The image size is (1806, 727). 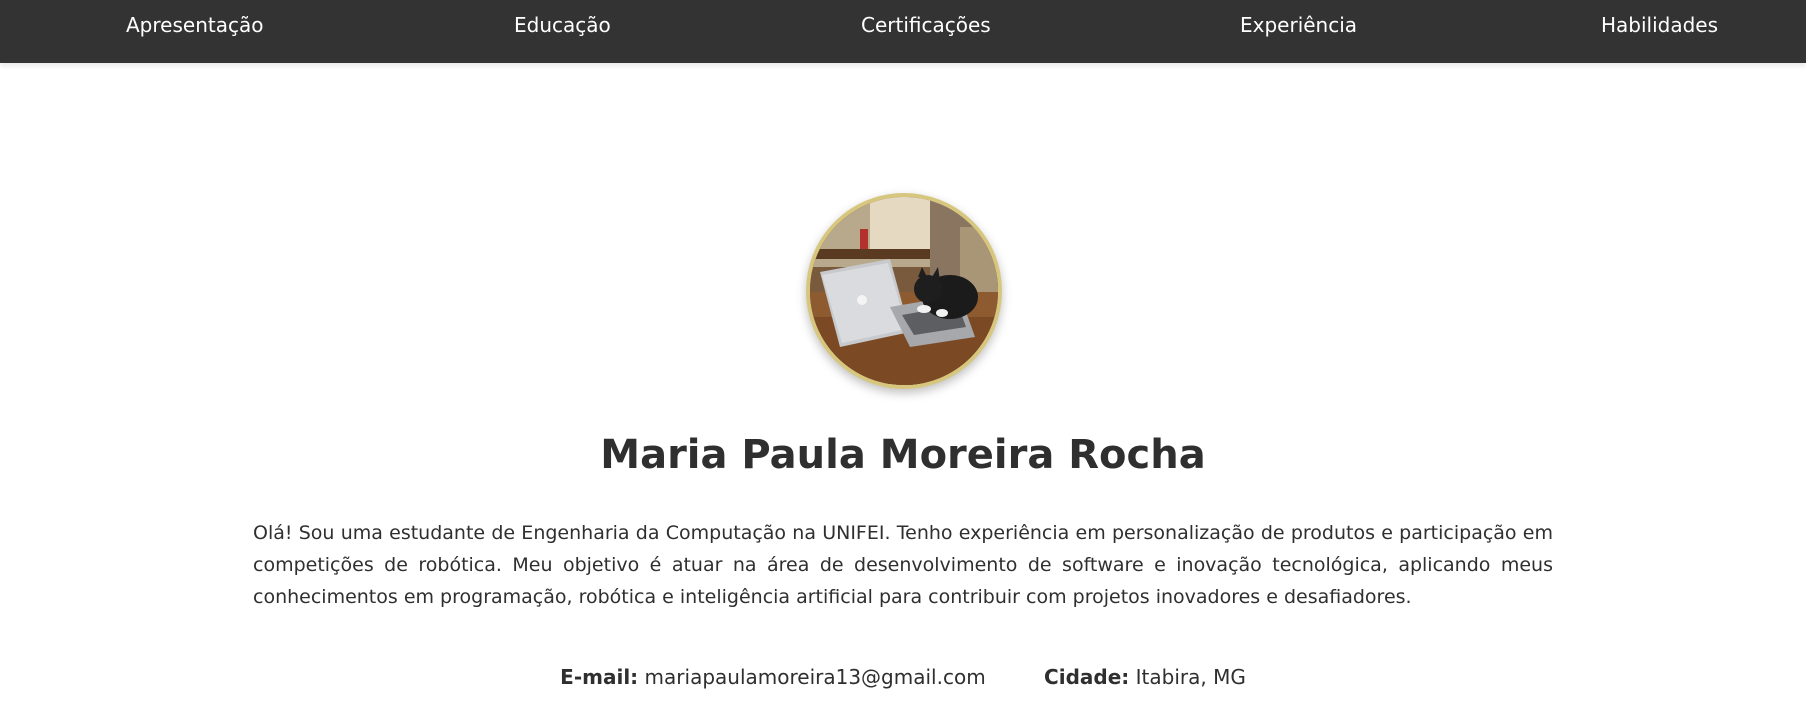 What do you see at coordinates (194, 25) in the screenshot?
I see `nav-link-apresentacao: Apresentação` at bounding box center [194, 25].